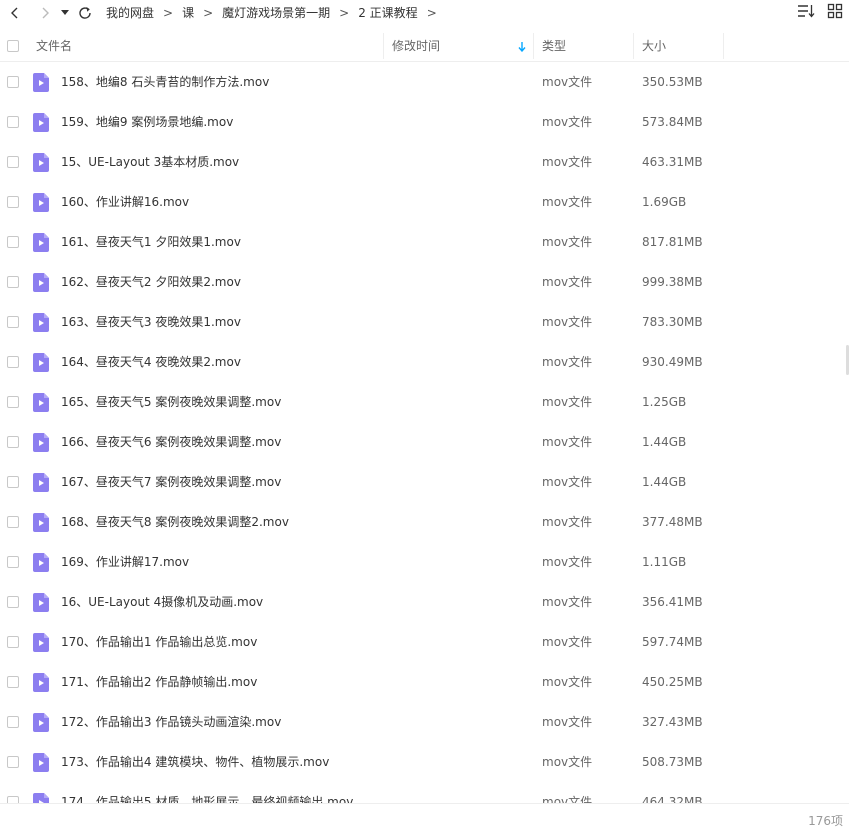 Image resolution: width=849 pixels, height=833 pixels. I want to click on column-size: 大小, so click(654, 46).